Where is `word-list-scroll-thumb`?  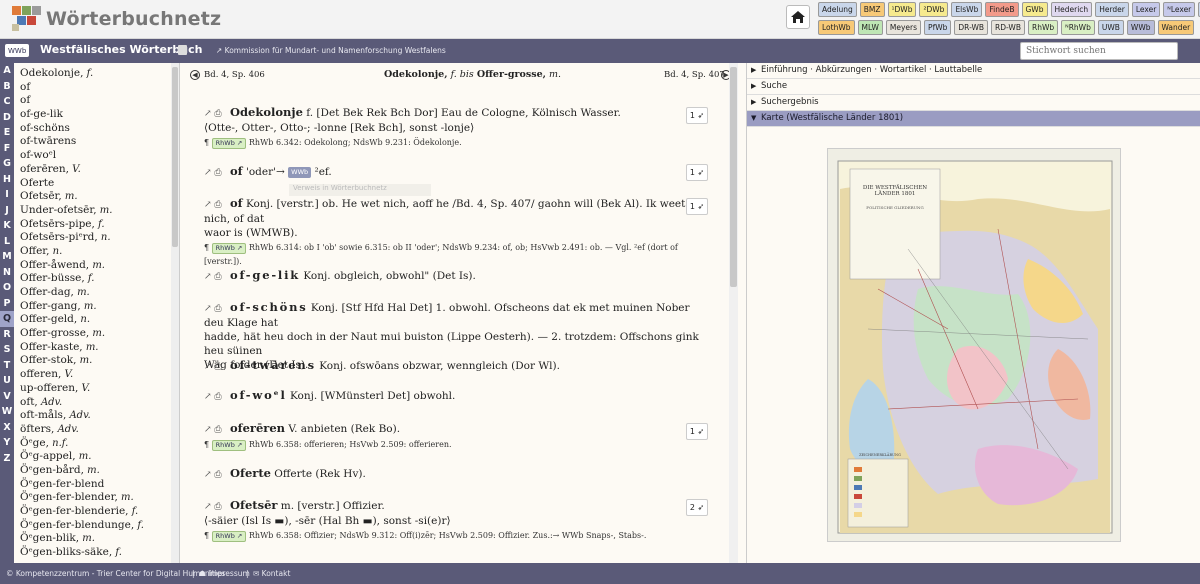
word-list-scroll-thumb is located at coordinates (175, 157).